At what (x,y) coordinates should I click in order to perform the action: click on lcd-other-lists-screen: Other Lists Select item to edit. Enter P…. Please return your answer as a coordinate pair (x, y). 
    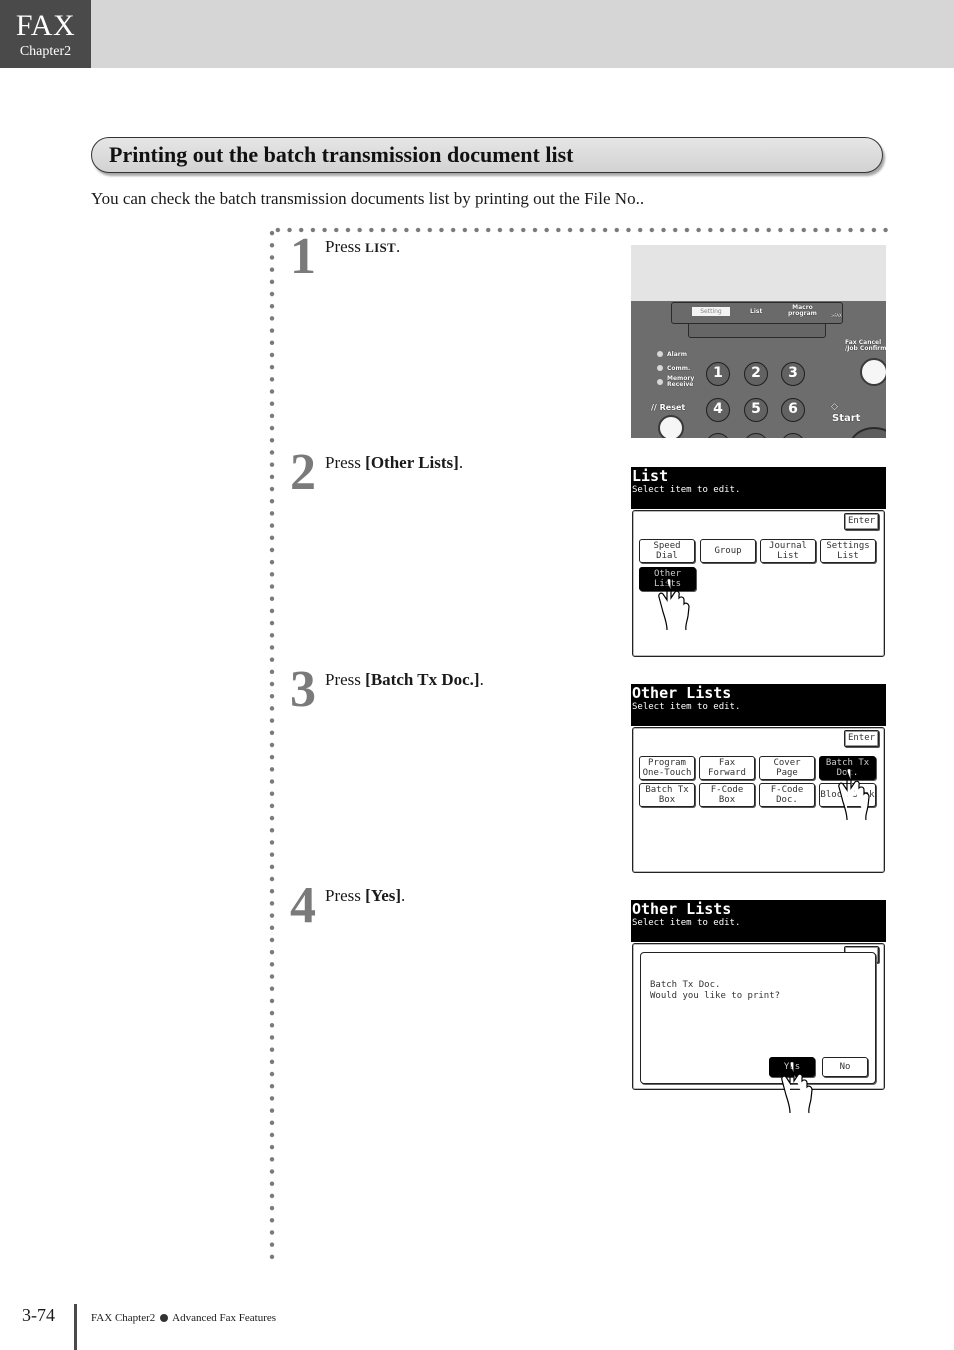
    Looking at the image, I should click on (758, 779).